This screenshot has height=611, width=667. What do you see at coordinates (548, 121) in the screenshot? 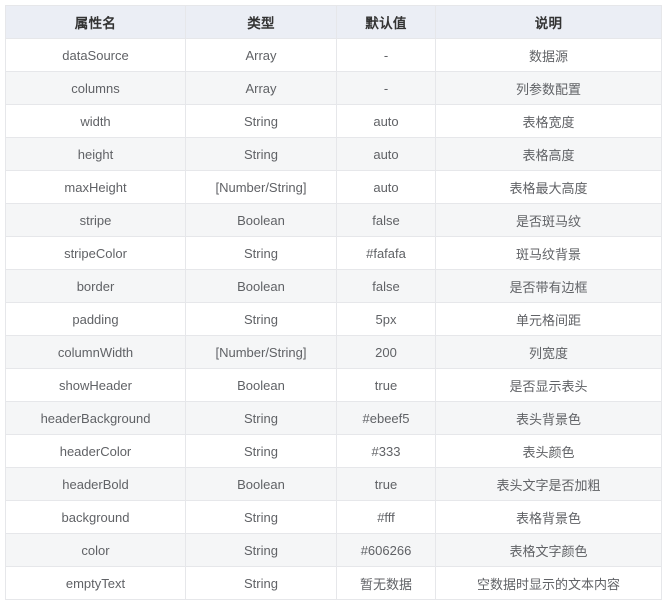
I see `cell-desc: 表格宽度` at bounding box center [548, 121].